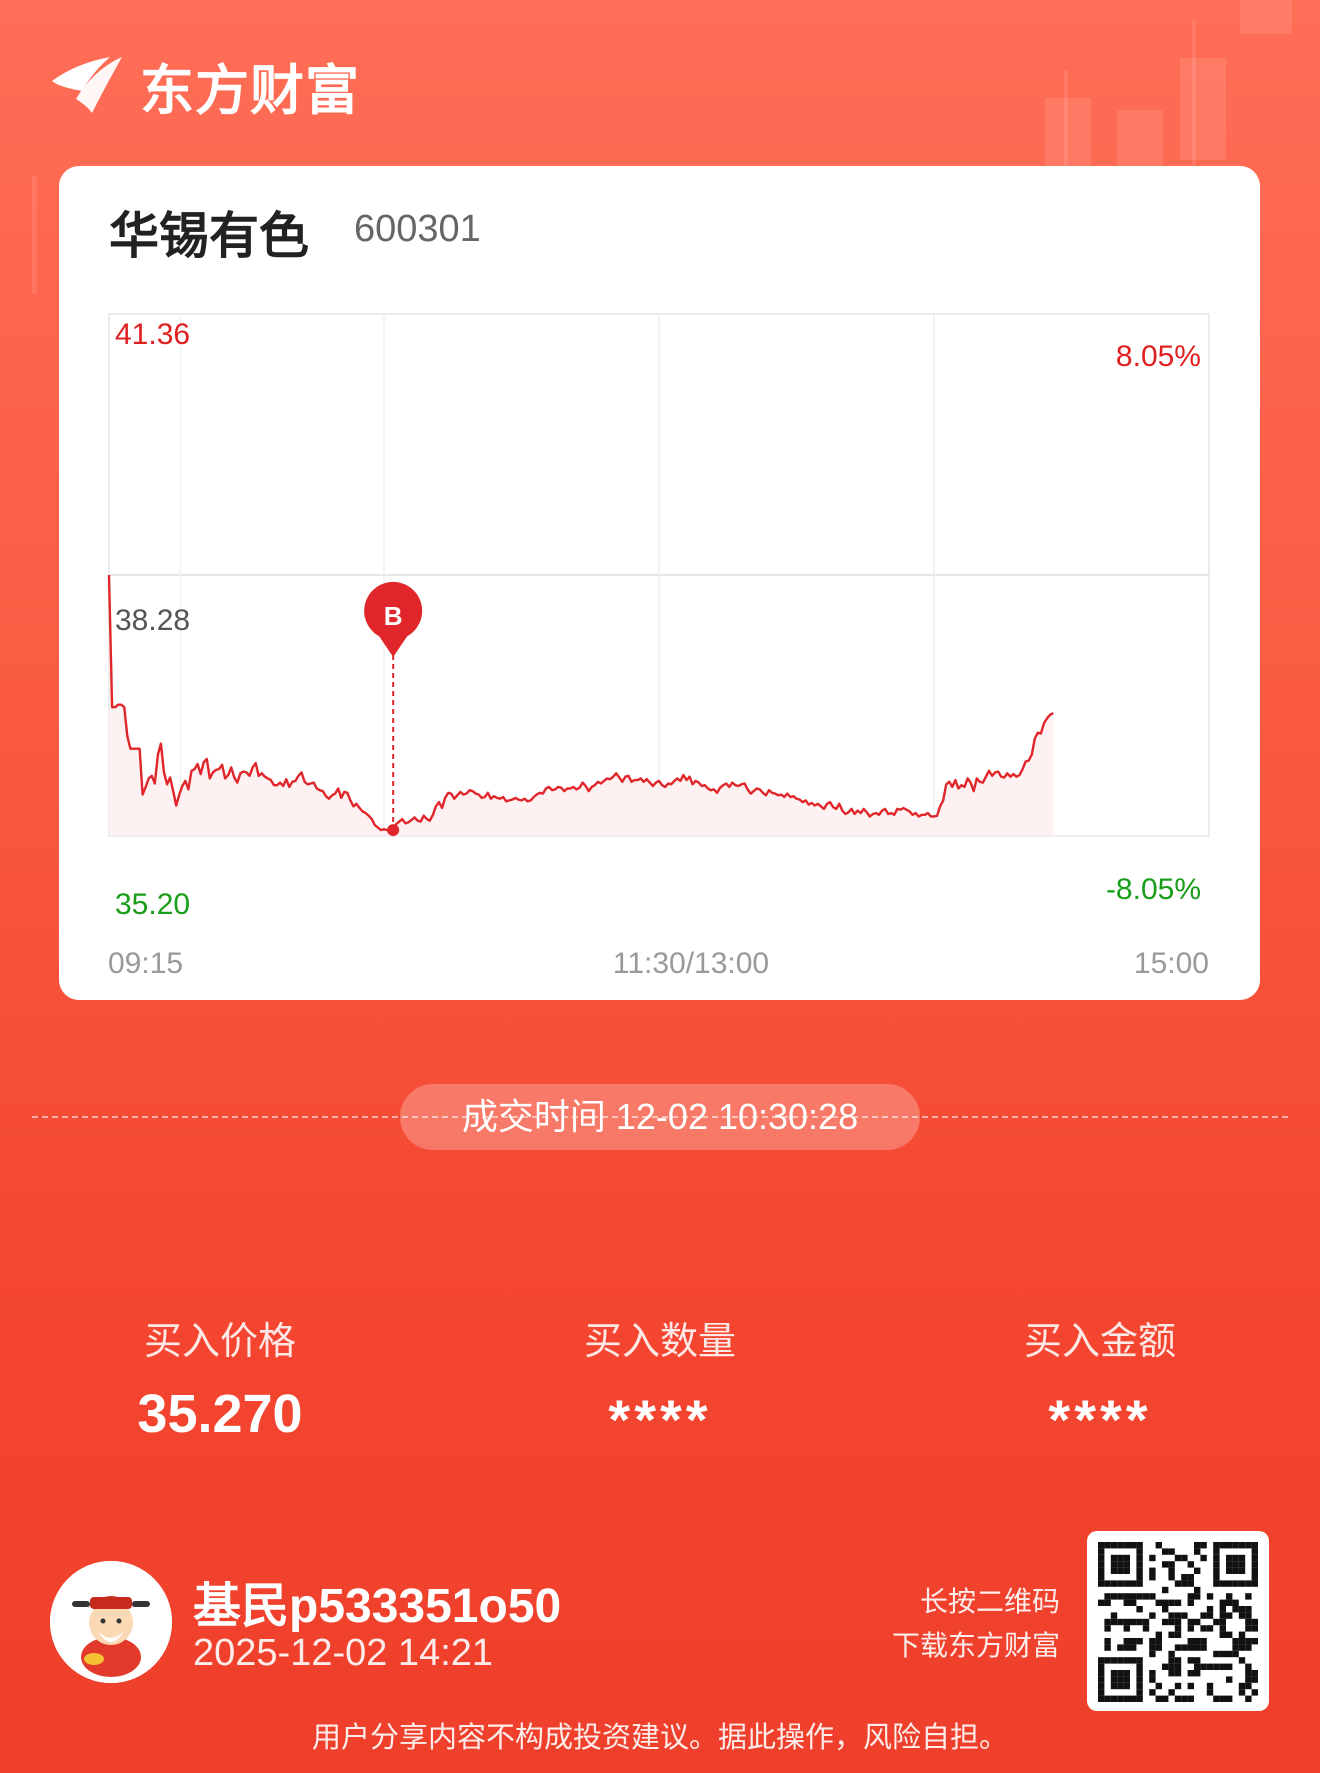  I want to click on trade-time-pill: 成交时间 12-02 10:30:28, so click(660, 1117).